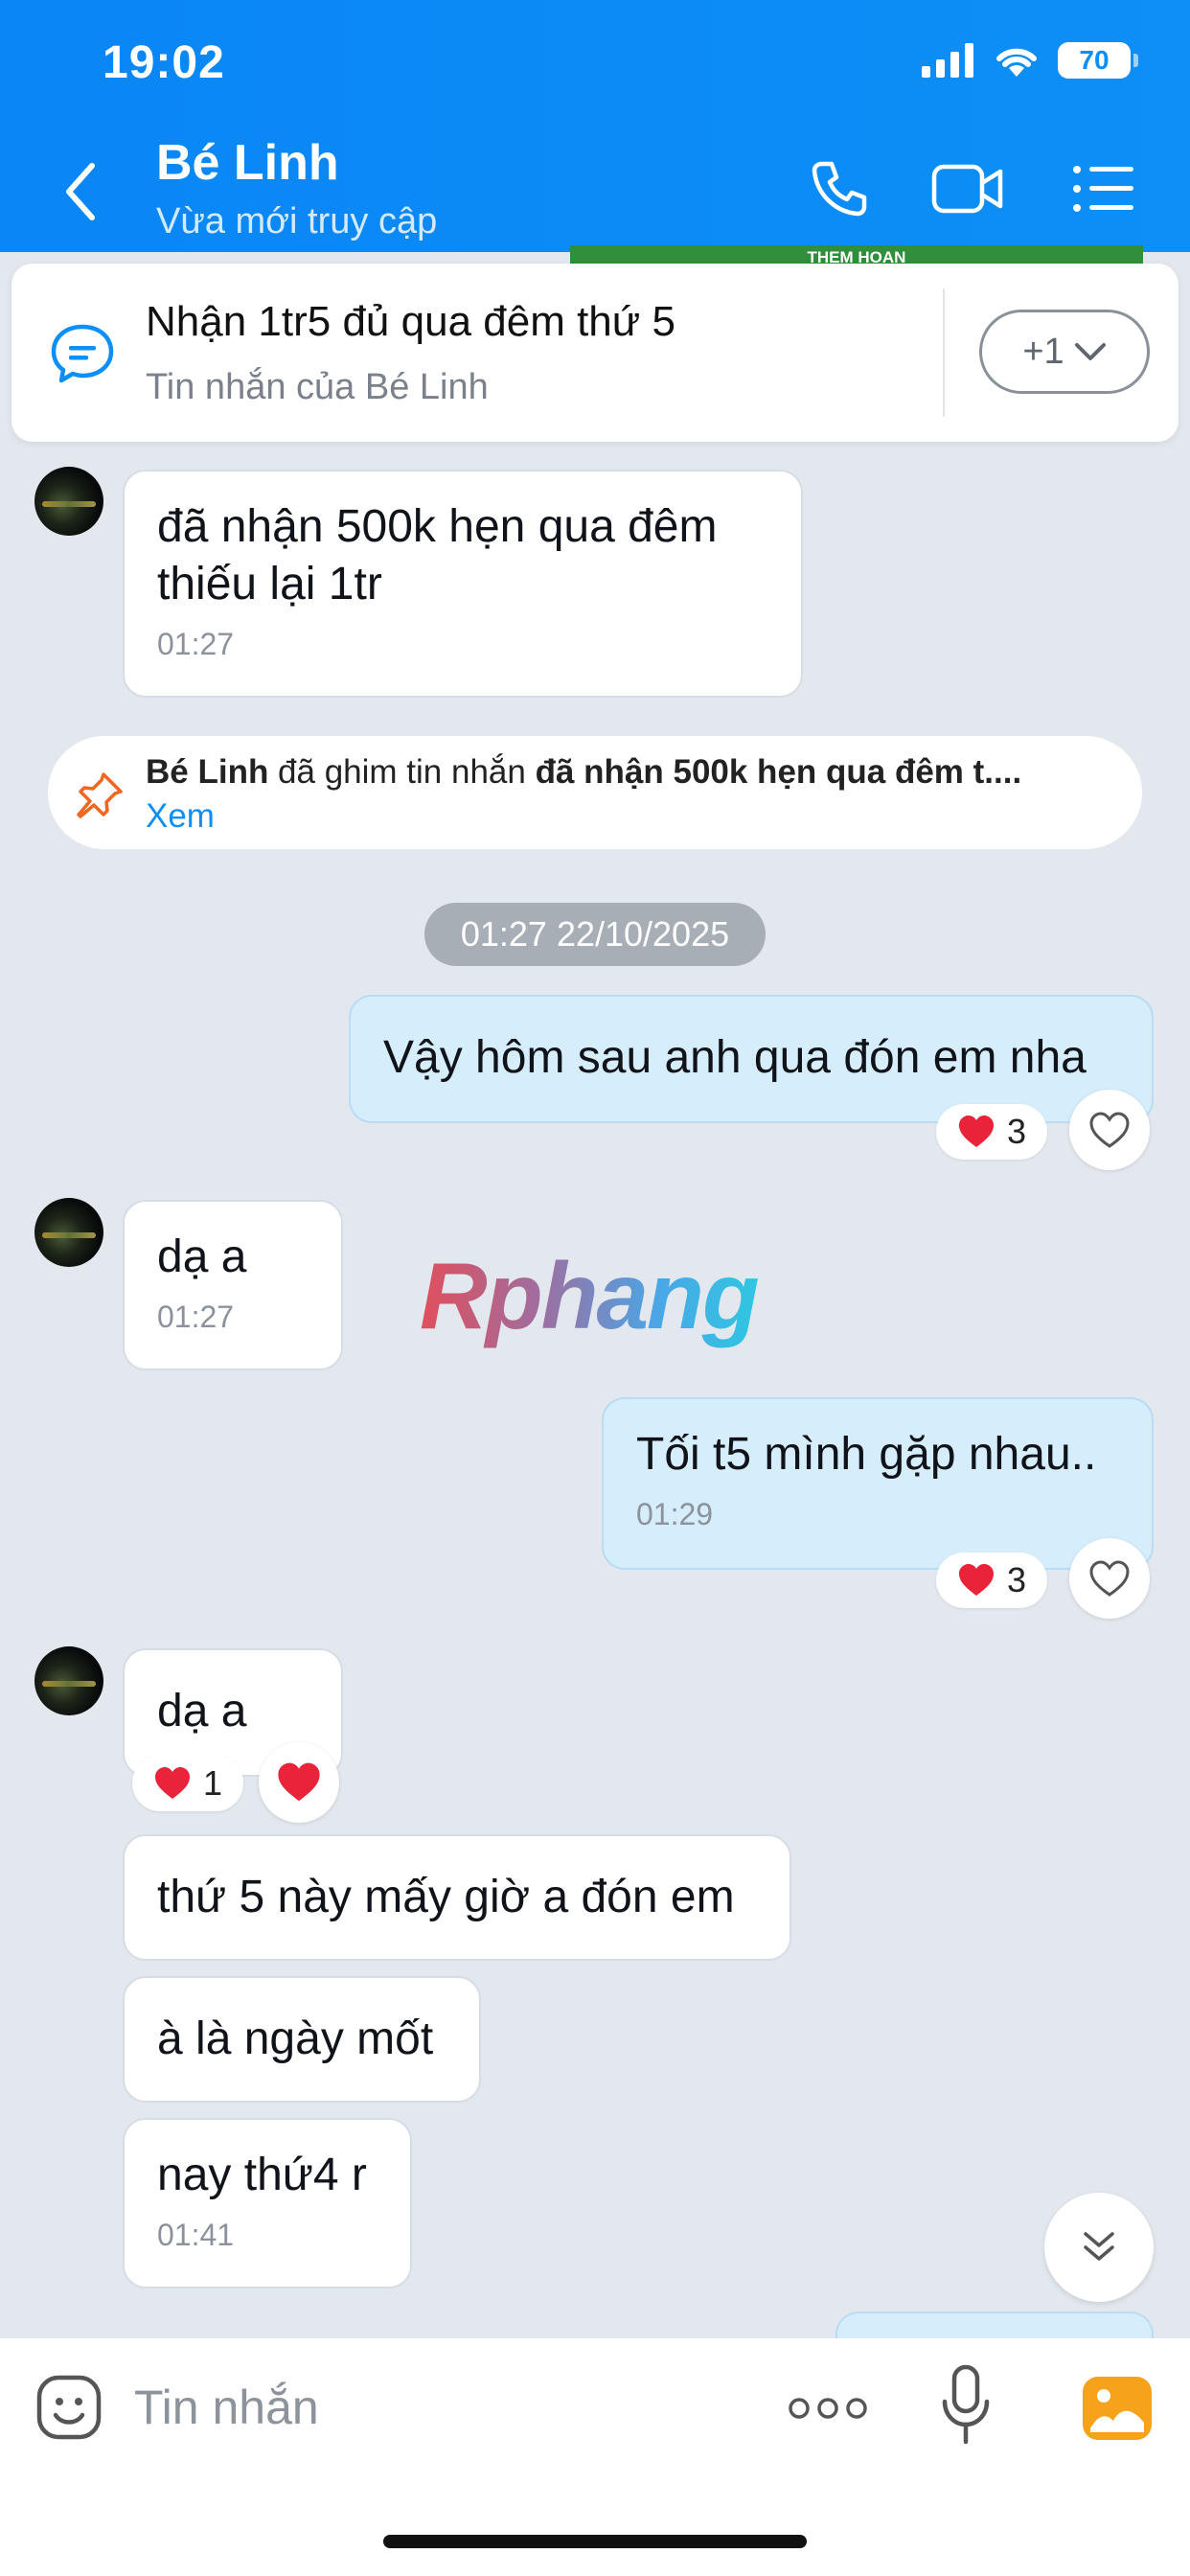 The image size is (1190, 2576). Describe the element at coordinates (318, 387) in the screenshot. I see `pinned-message-source: Tin nhắn của Bé Linh` at that location.